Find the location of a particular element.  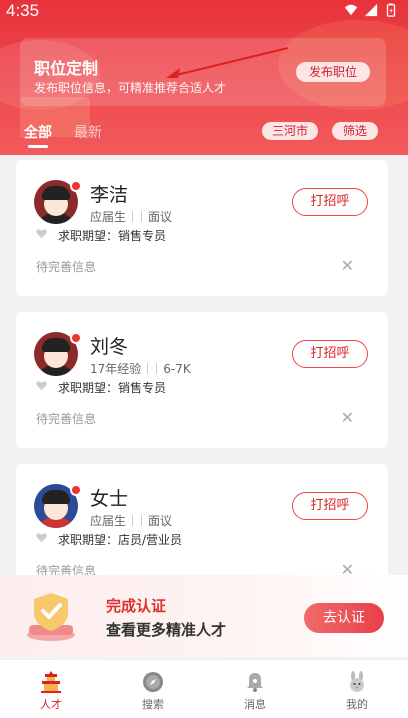

nav-item-talent: 人才 is located at coordinates (51, 689).